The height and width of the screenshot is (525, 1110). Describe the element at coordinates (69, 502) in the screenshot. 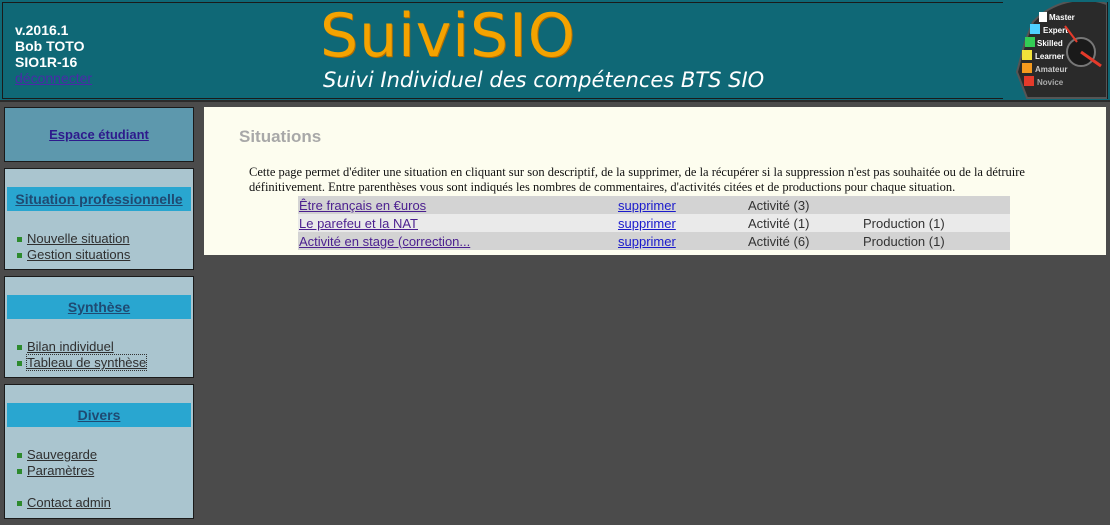

I see `contact-admin-link: Contact admin` at that location.